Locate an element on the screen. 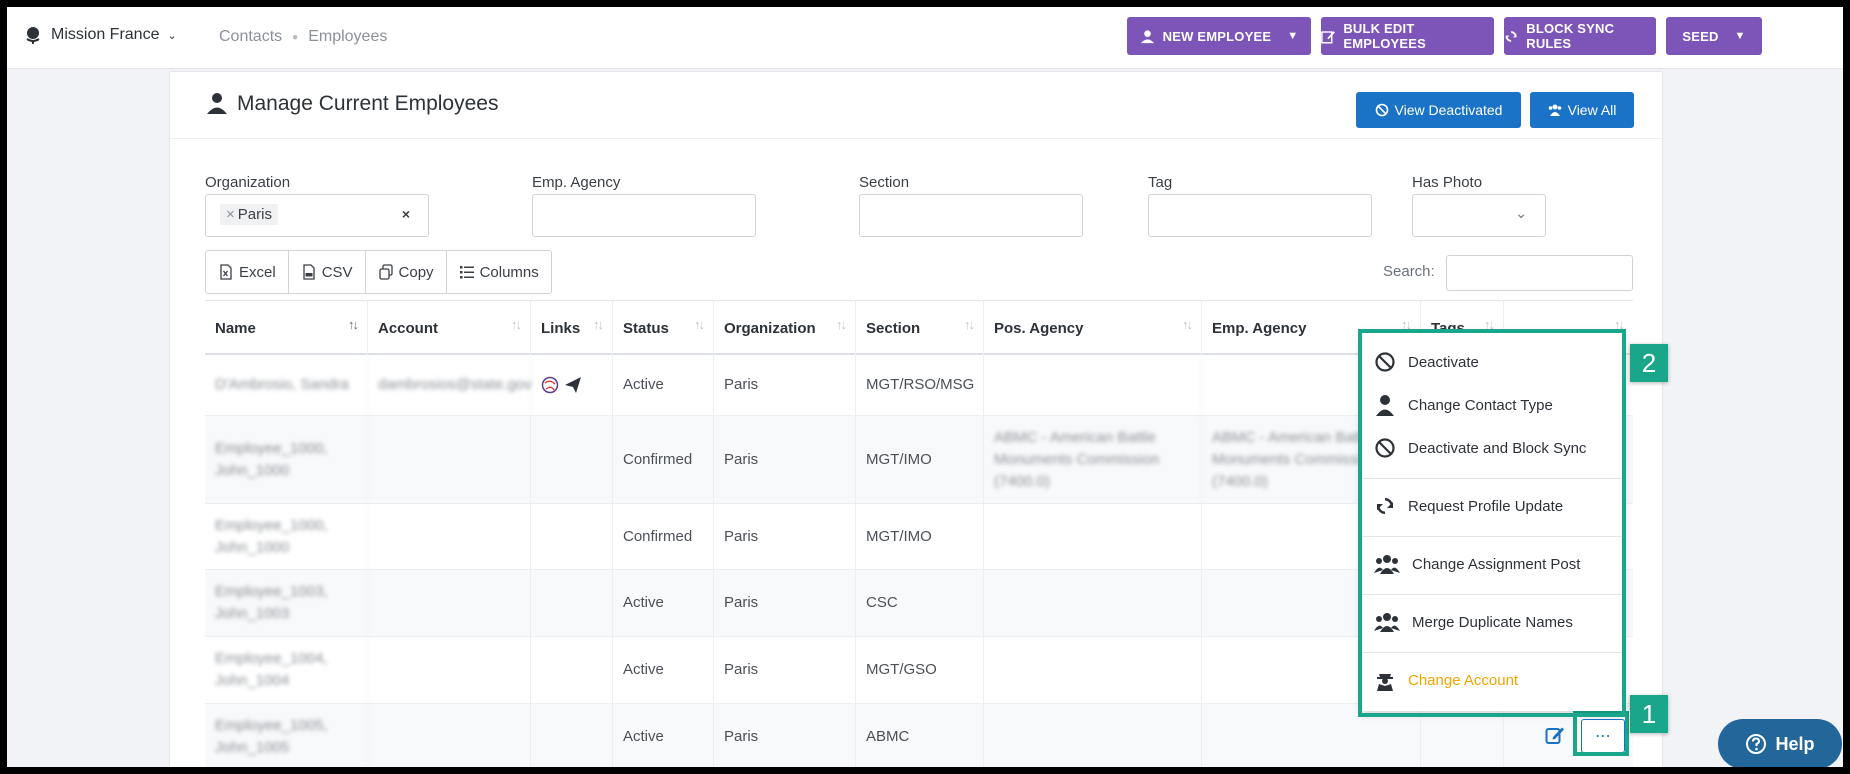 The image size is (1850, 774). block-sync-rules-button: BLOCK SYNC RULES is located at coordinates (1580, 36).